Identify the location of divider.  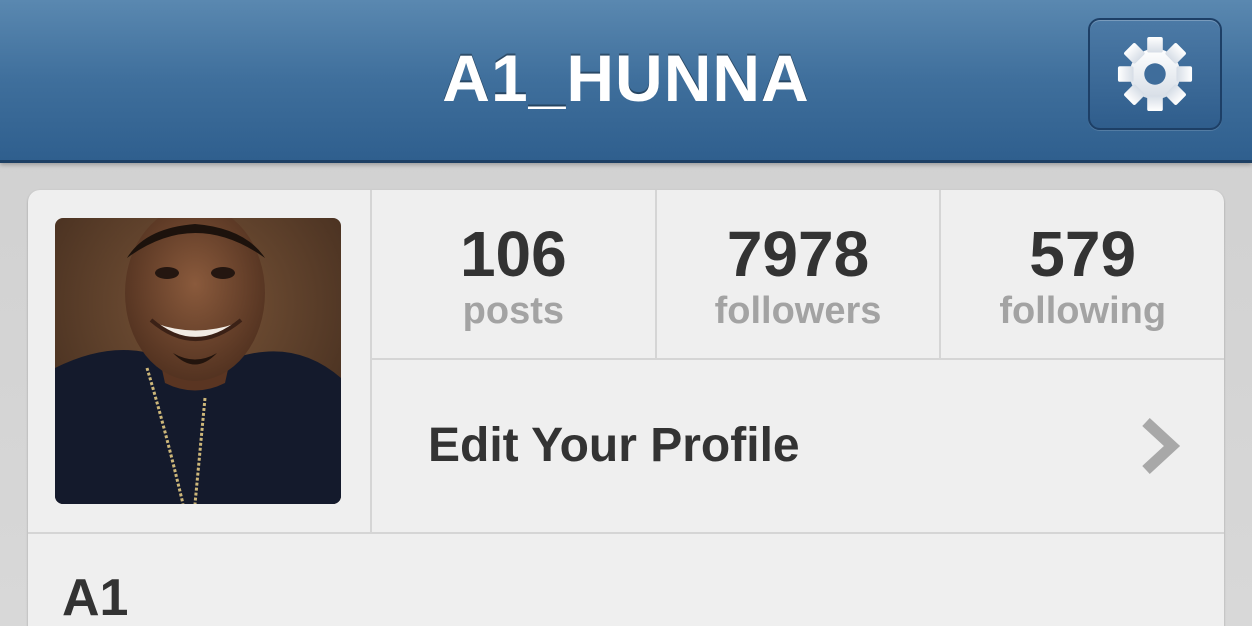
(626, 533).